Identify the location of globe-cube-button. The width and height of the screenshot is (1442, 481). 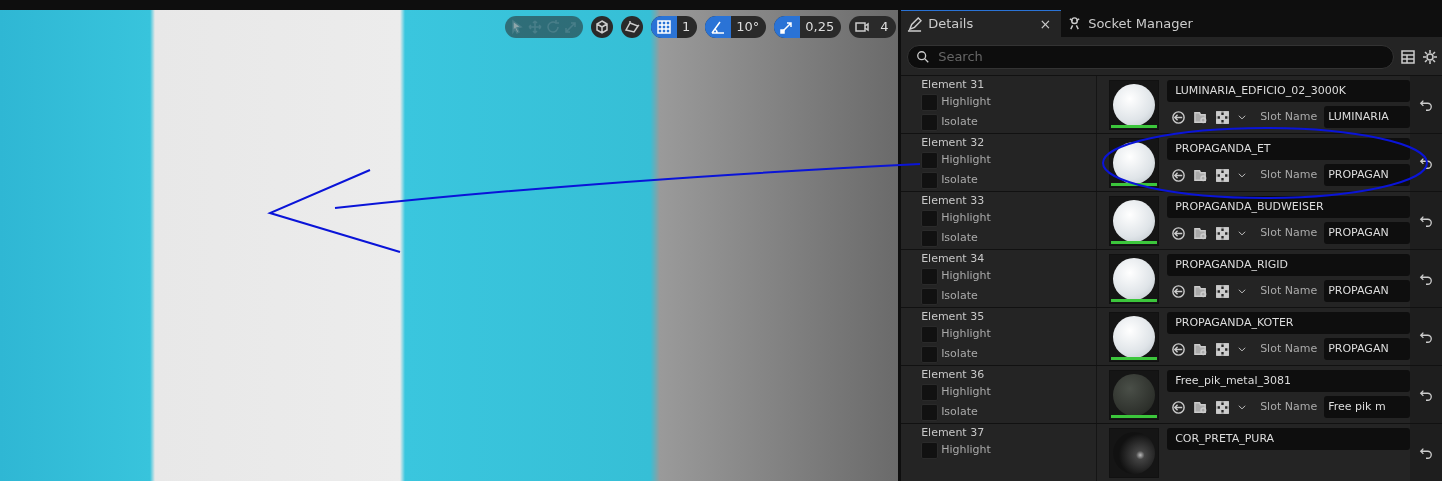
(602, 27).